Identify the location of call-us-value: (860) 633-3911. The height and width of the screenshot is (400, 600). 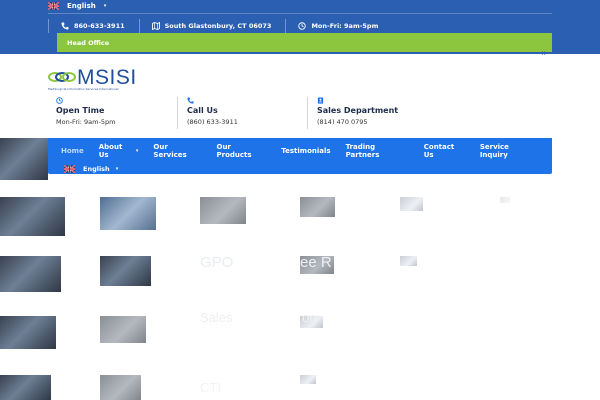
(212, 122).